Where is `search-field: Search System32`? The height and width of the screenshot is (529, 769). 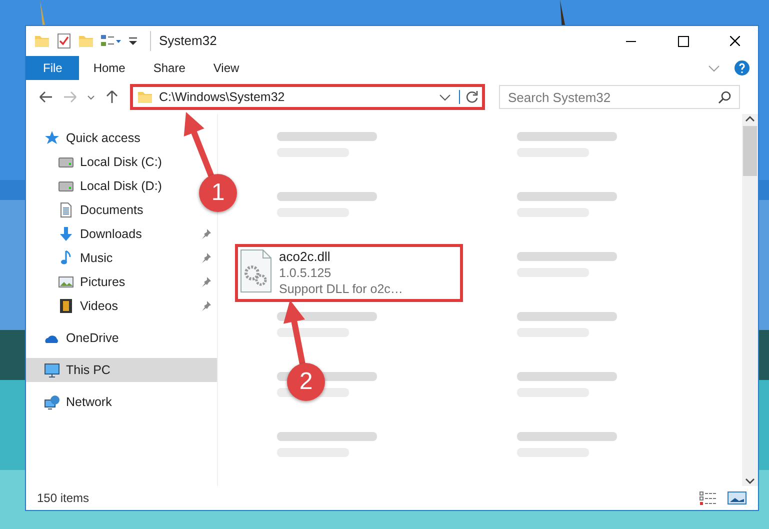
search-field: Search System32 is located at coordinates (619, 97).